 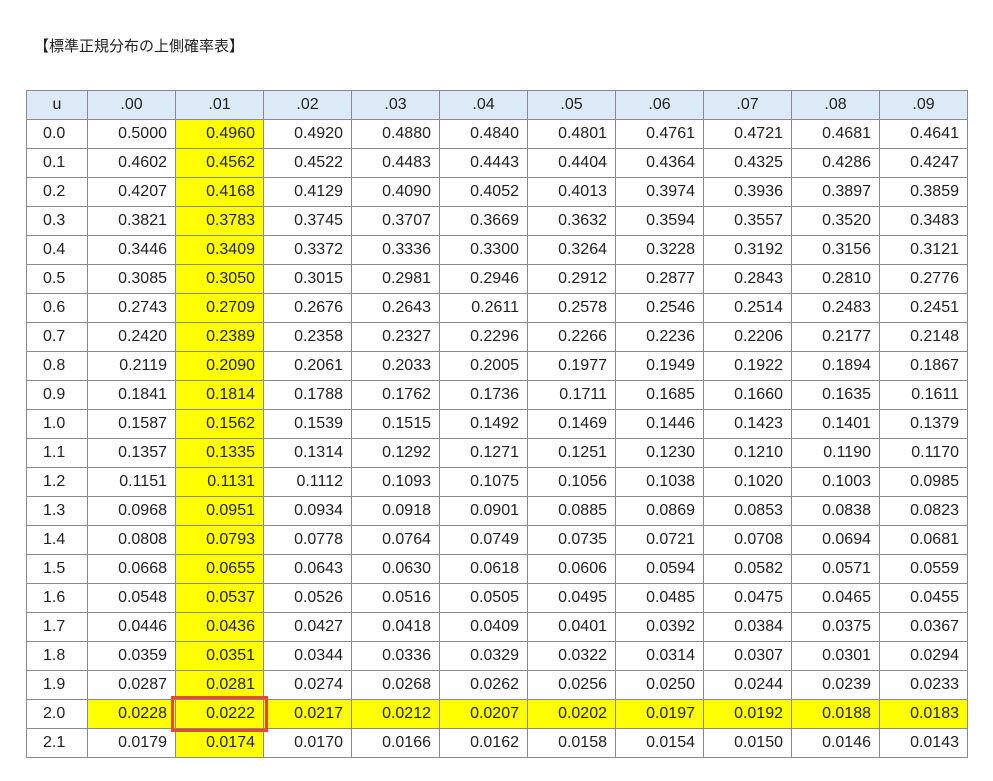 What do you see at coordinates (307, 105) in the screenshot?
I see `column-header: .02` at bounding box center [307, 105].